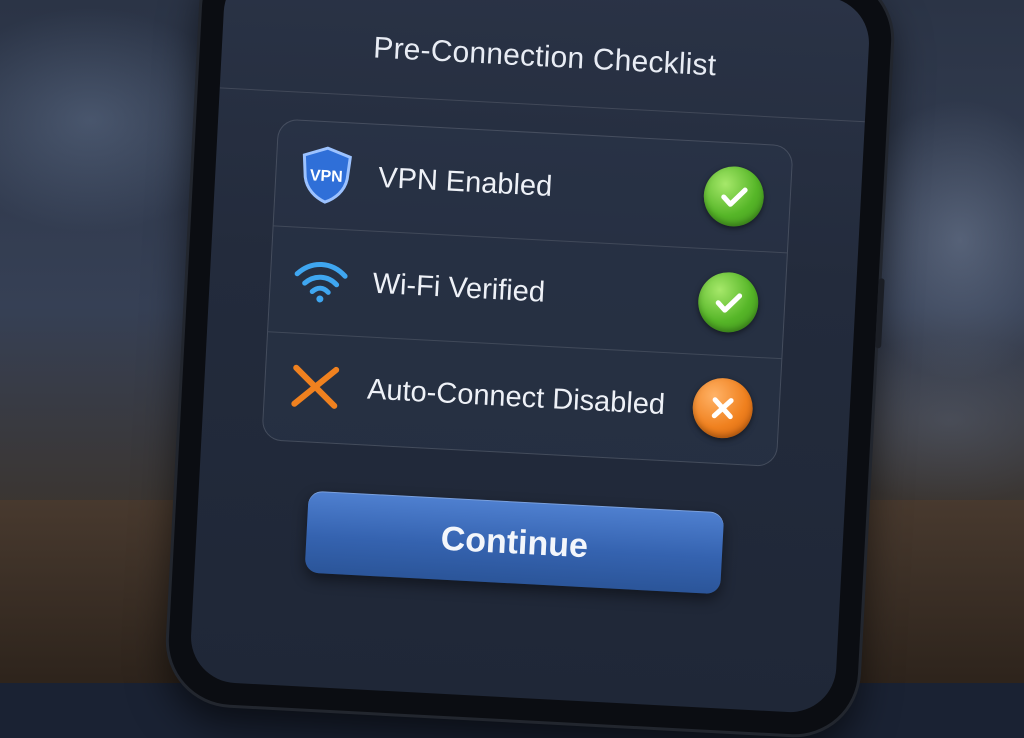  I want to click on vpn-shield-icon: VPN, so click(326, 175).